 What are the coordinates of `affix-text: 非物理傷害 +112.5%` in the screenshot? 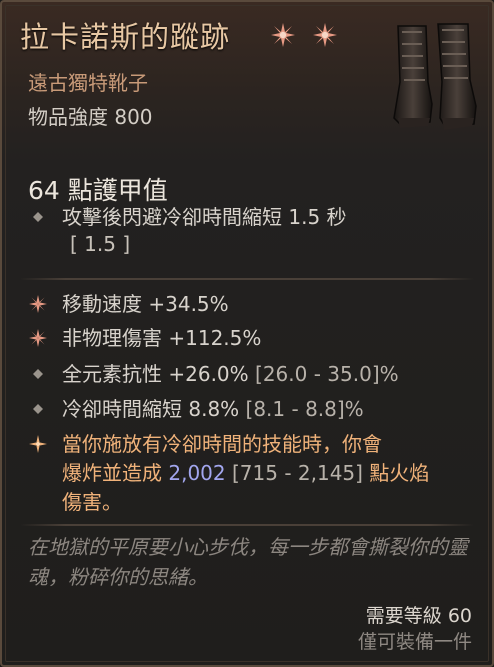 It's located at (162, 338).